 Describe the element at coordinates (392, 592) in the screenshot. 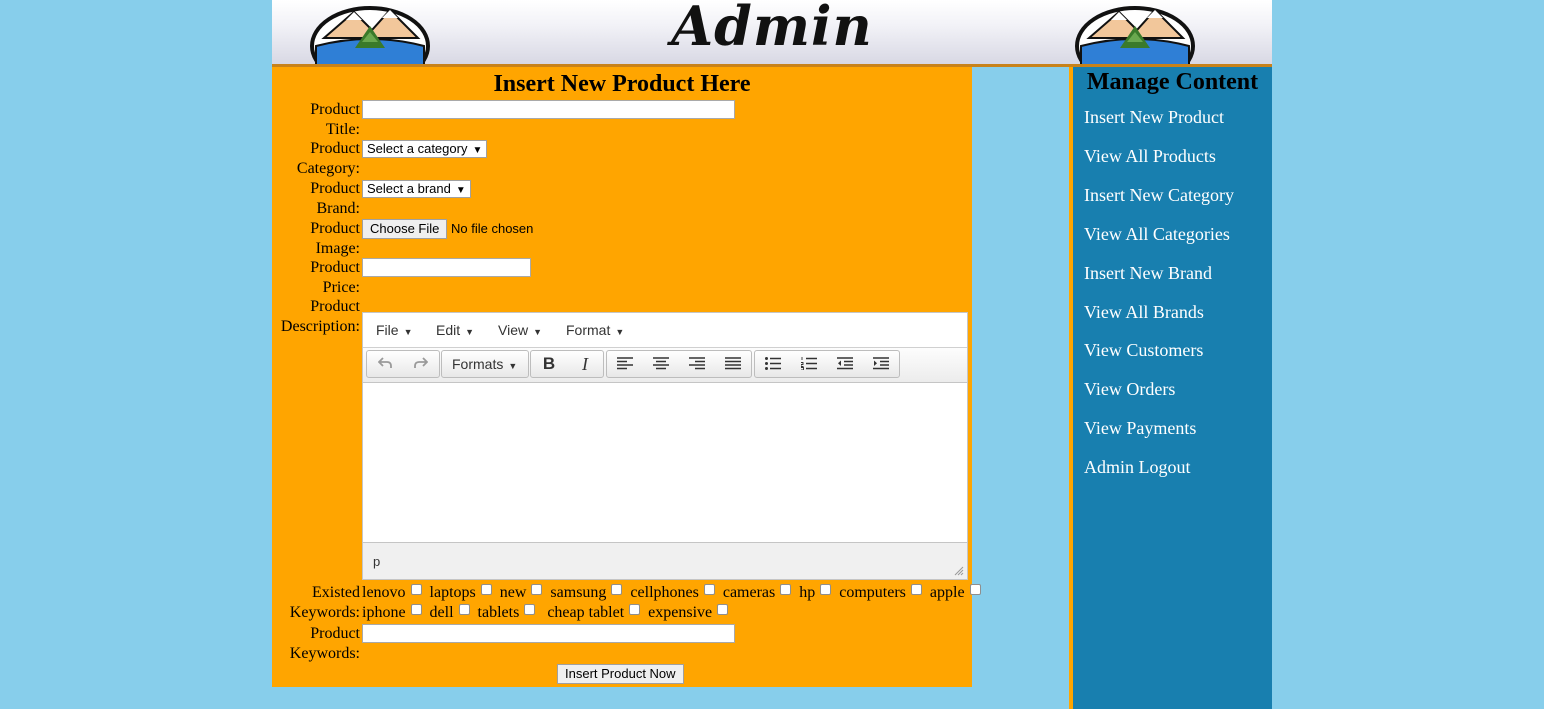

I see `keyword-option: lenovo` at that location.